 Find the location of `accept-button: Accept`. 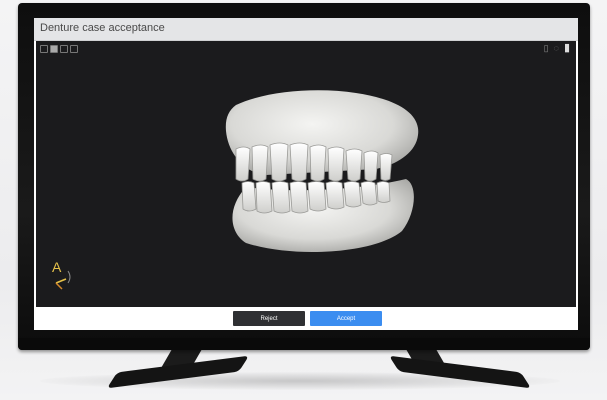

accept-button: Accept is located at coordinates (346, 318).